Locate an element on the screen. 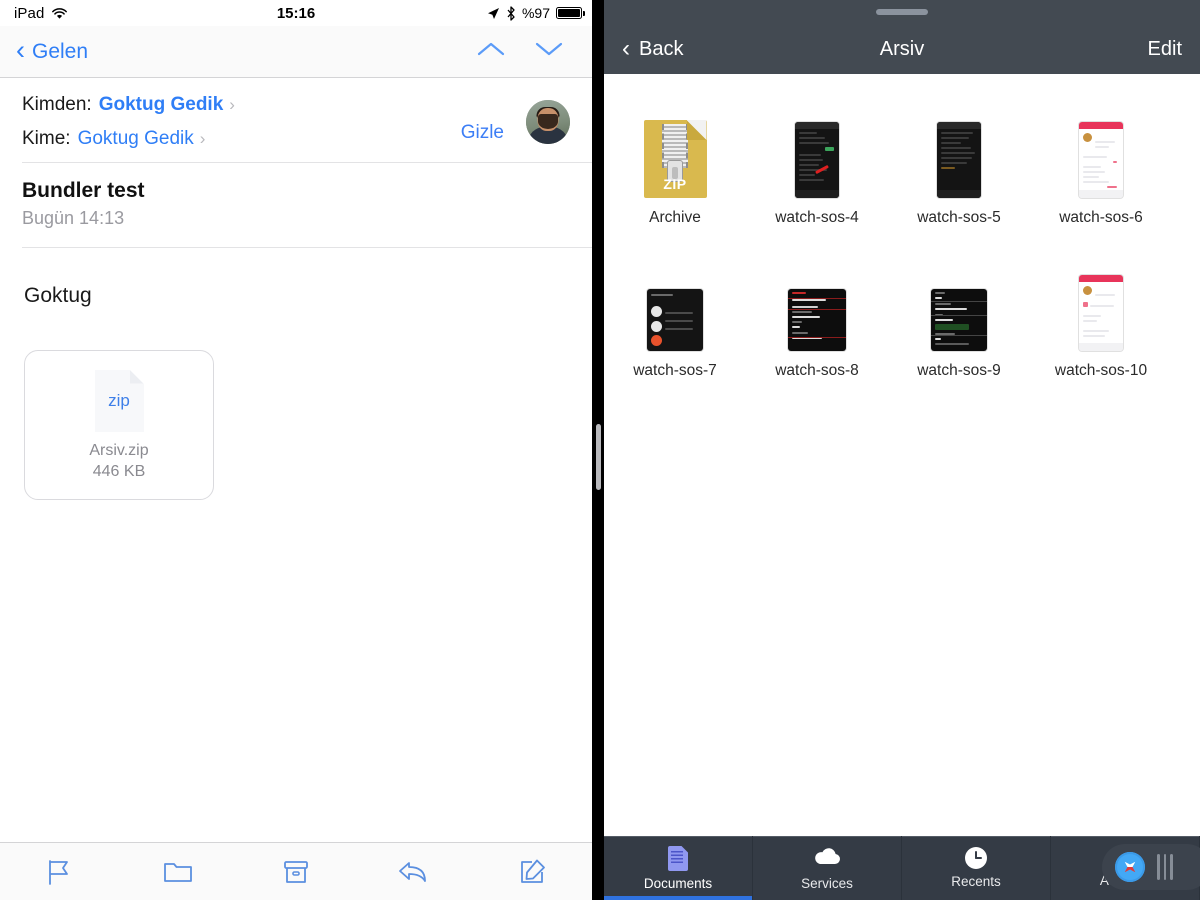  compose-icon is located at coordinates (532, 871).